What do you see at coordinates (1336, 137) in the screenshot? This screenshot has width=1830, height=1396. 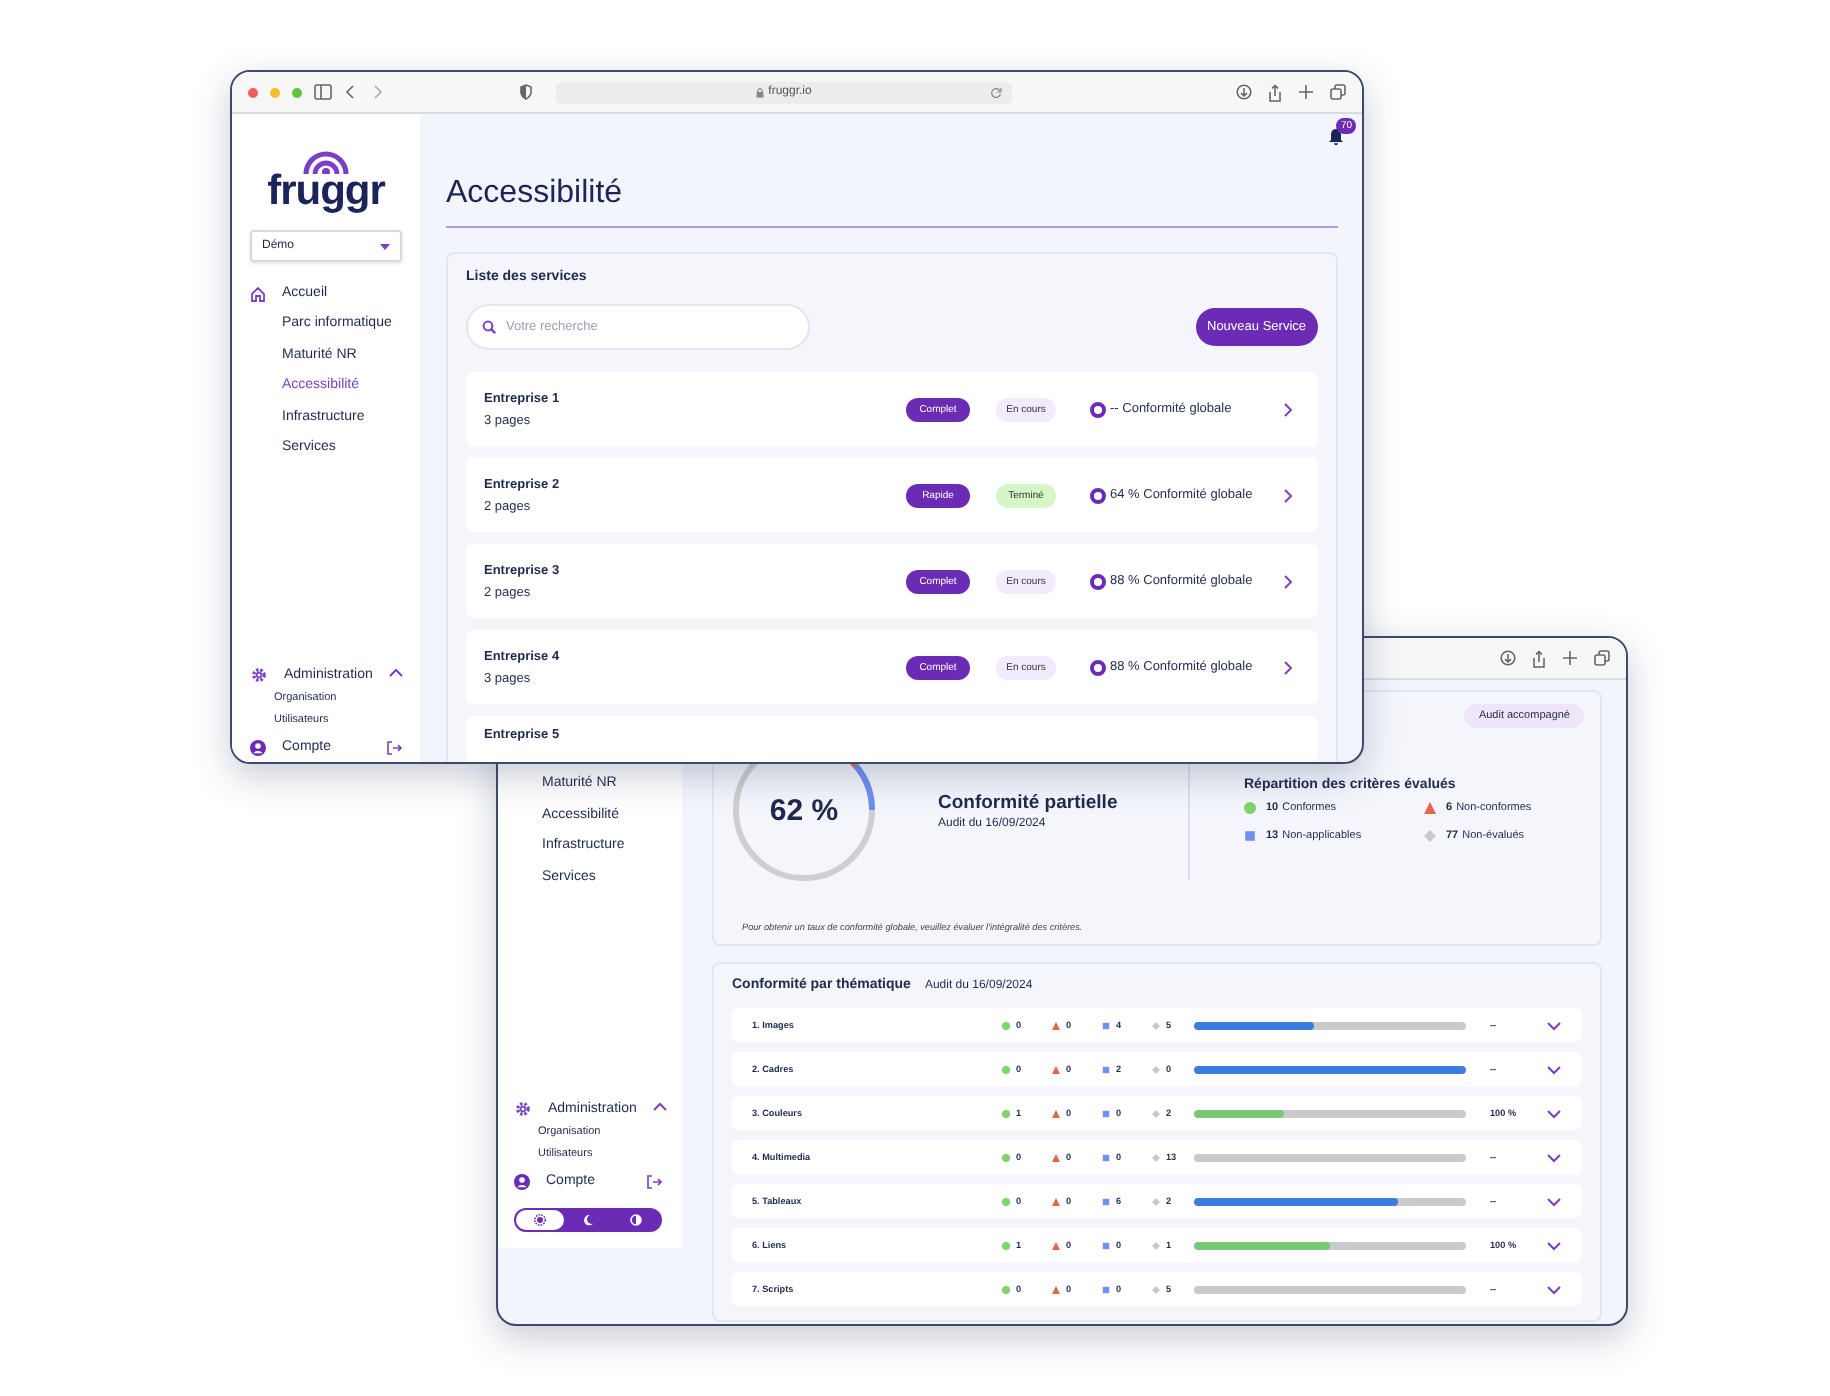 I see `bell-icon` at bounding box center [1336, 137].